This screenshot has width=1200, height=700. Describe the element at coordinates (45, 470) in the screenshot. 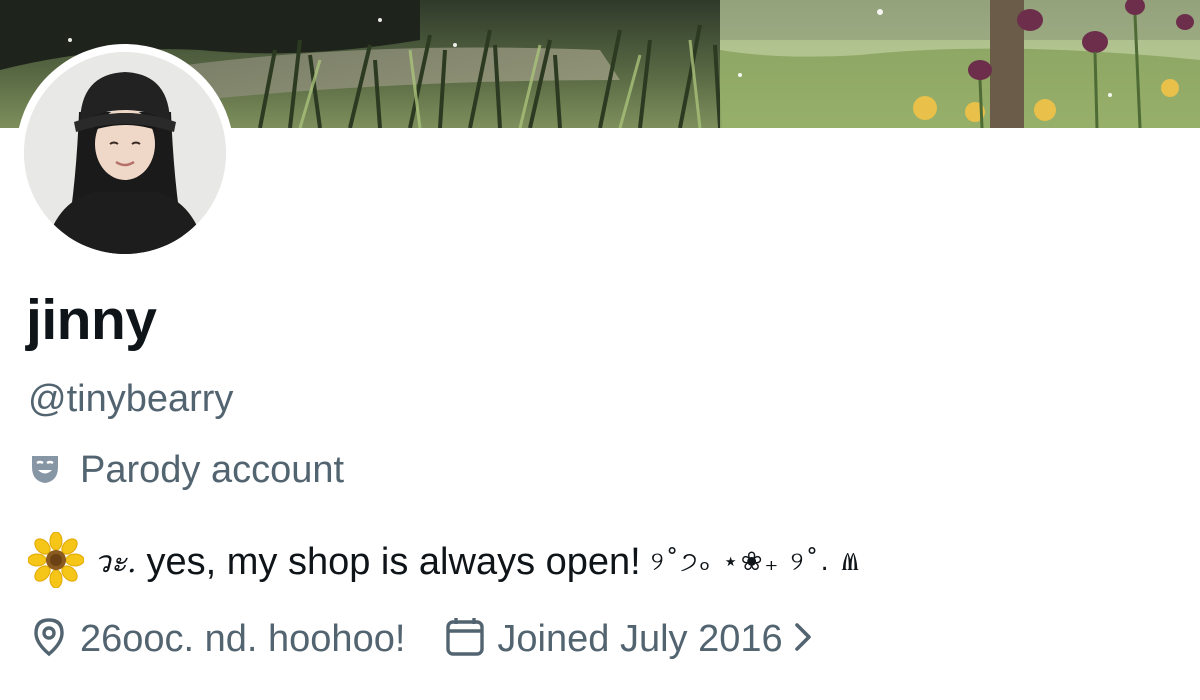

I see `theater-mask-icon` at that location.